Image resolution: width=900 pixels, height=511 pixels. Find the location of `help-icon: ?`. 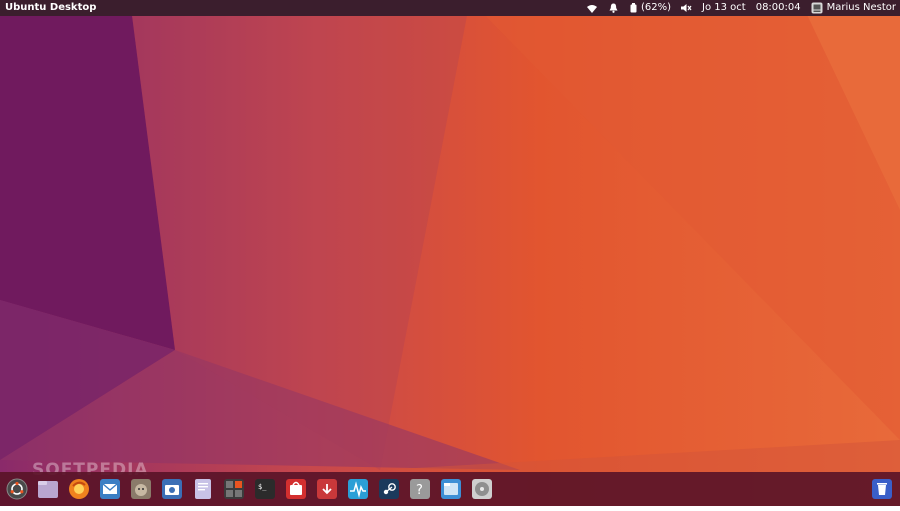

help-icon: ? is located at coordinates (420, 489).